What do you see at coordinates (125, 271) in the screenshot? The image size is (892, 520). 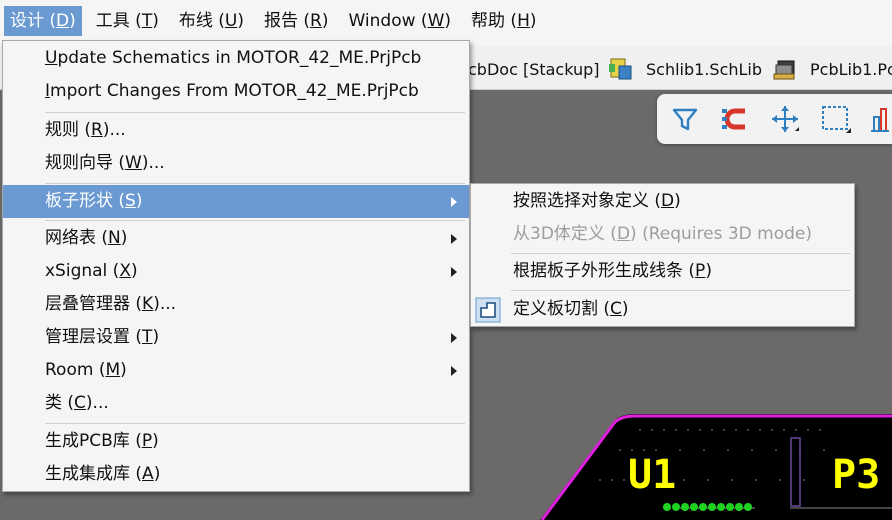 I see `menu-item-accel: X` at bounding box center [125, 271].